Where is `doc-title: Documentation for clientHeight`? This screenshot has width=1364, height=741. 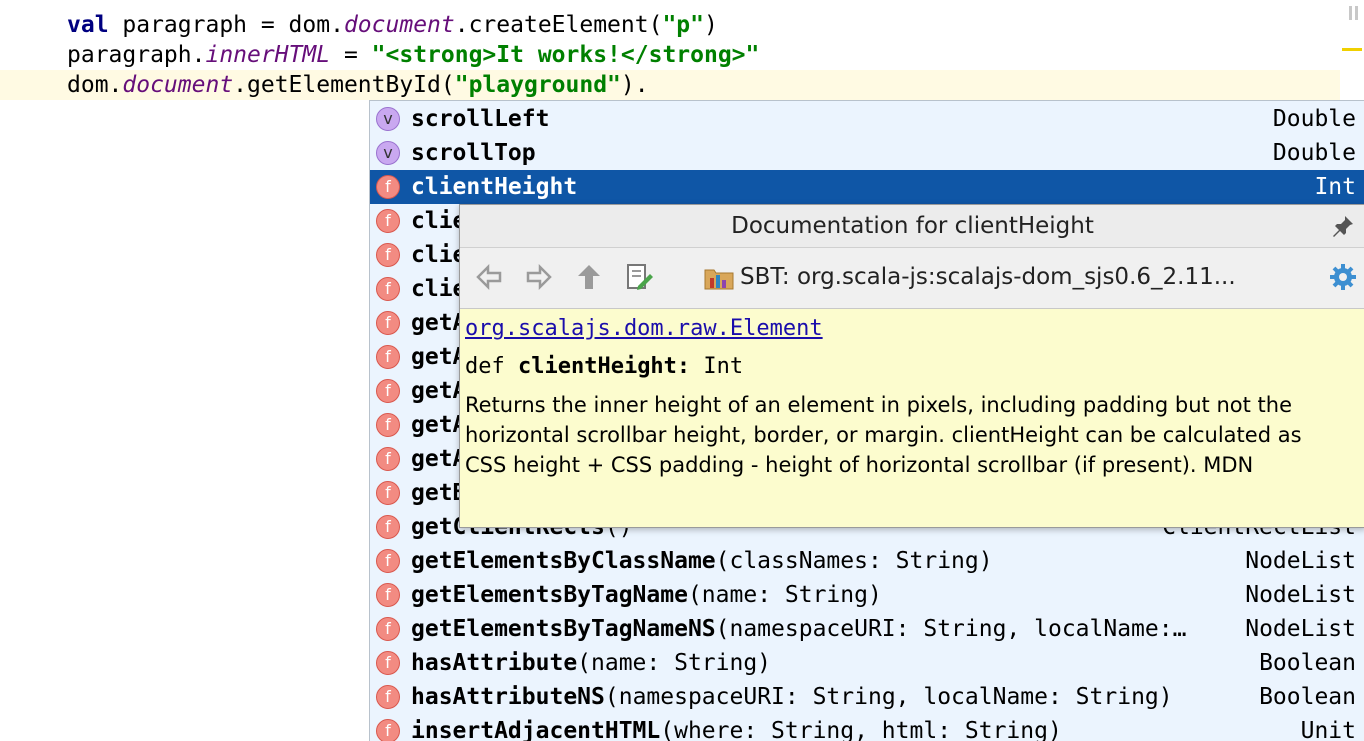 doc-title: Documentation for clientHeight is located at coordinates (912, 226).